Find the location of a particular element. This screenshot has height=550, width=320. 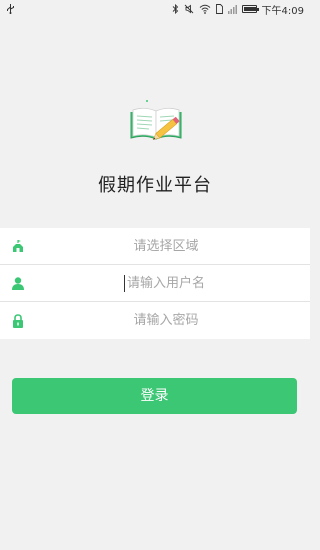

username-input is located at coordinates (155, 283).